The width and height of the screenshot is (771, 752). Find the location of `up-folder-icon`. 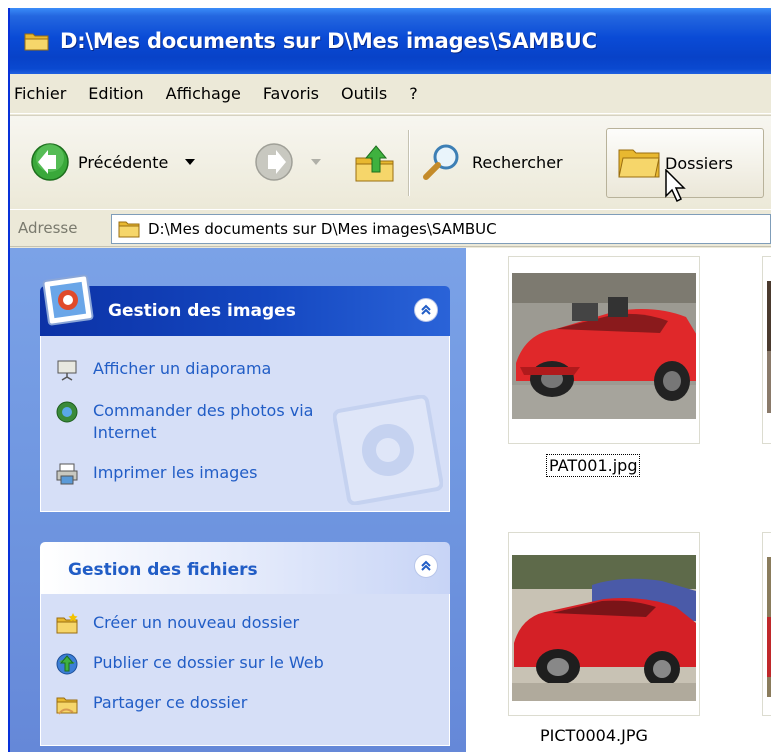

up-folder-icon is located at coordinates (374, 163).